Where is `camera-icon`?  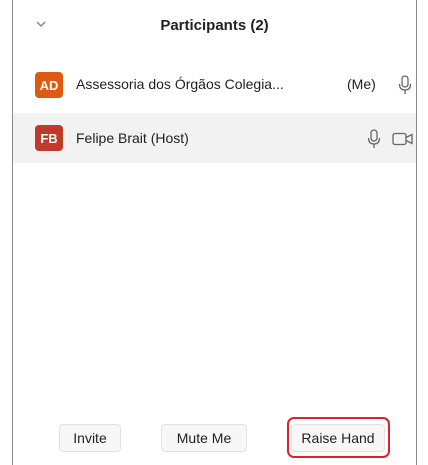
camera-icon is located at coordinates (403, 139).